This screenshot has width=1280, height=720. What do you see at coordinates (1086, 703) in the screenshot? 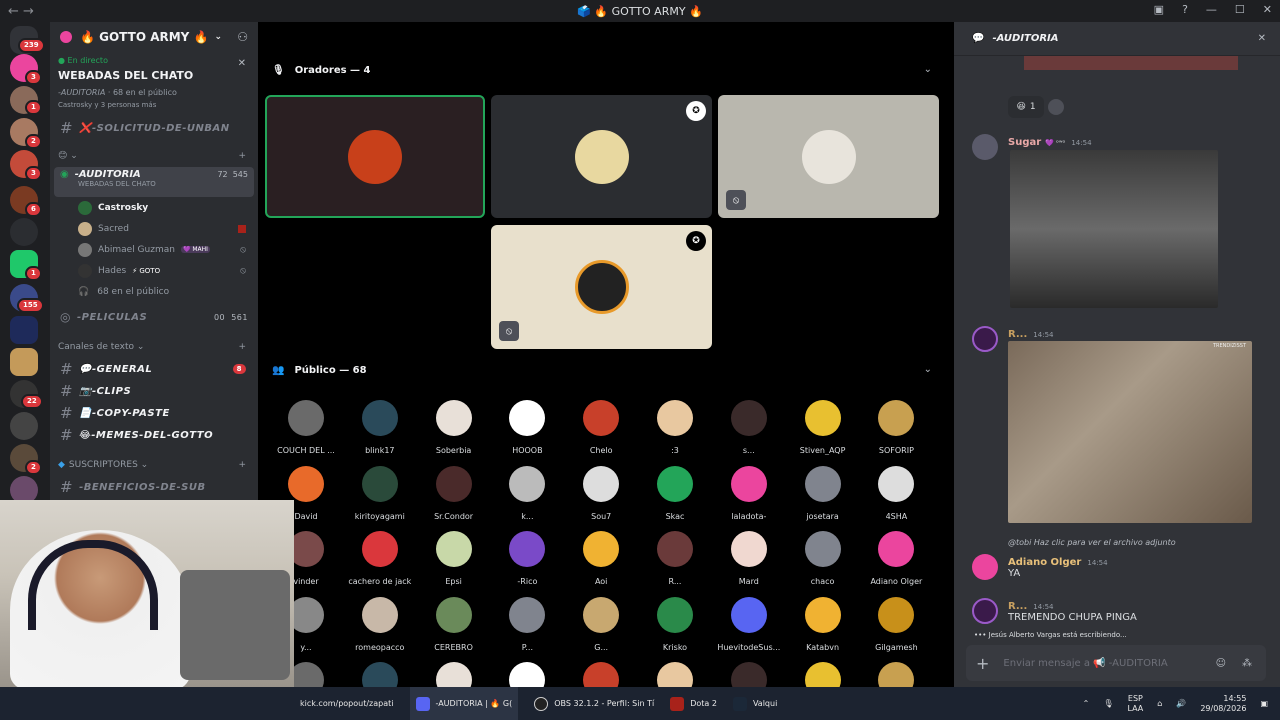
I see `chevron-up-icon: ⌃` at bounding box center [1086, 703].